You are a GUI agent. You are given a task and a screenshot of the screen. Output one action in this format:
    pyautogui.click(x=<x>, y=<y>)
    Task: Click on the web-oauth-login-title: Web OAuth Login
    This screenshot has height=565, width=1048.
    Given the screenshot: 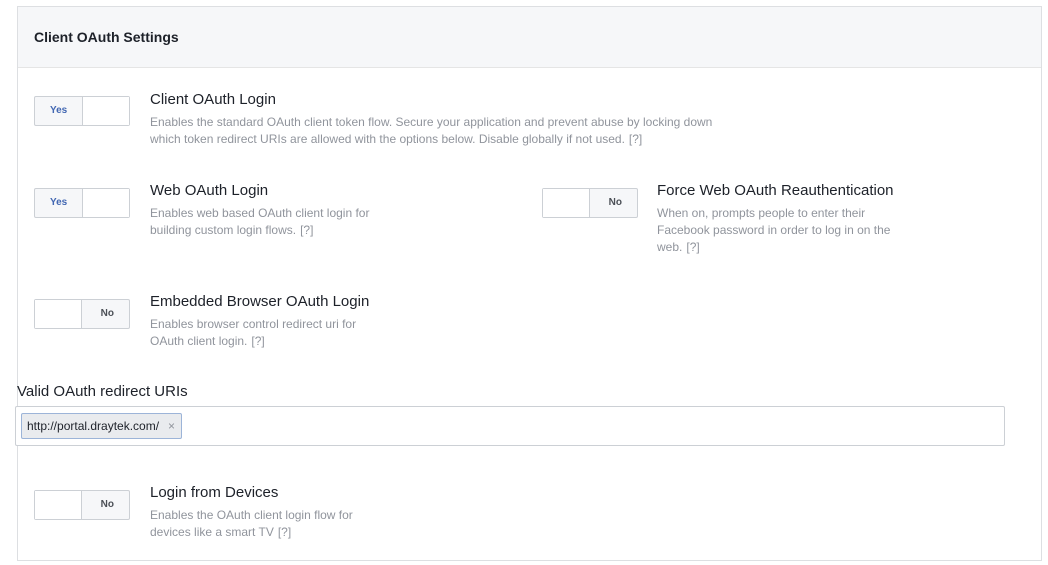 What is the action you would take?
    pyautogui.click(x=209, y=190)
    